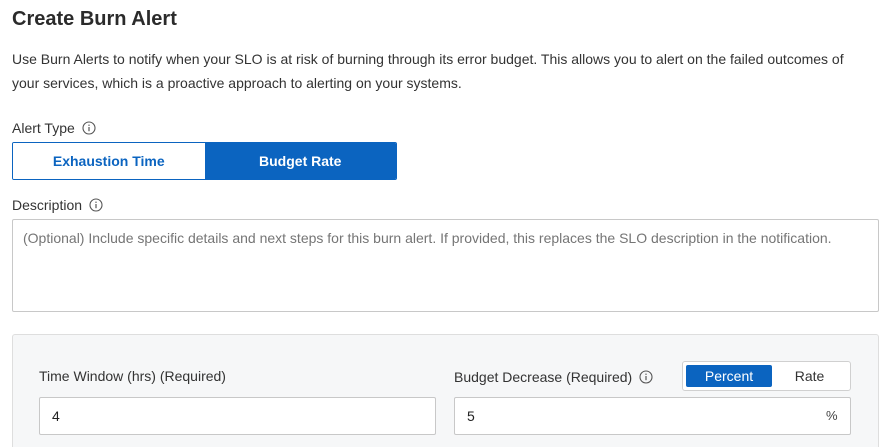 Image resolution: width=889 pixels, height=447 pixels. I want to click on time-window-label: Time Window (hrs) (Required), so click(132, 376).